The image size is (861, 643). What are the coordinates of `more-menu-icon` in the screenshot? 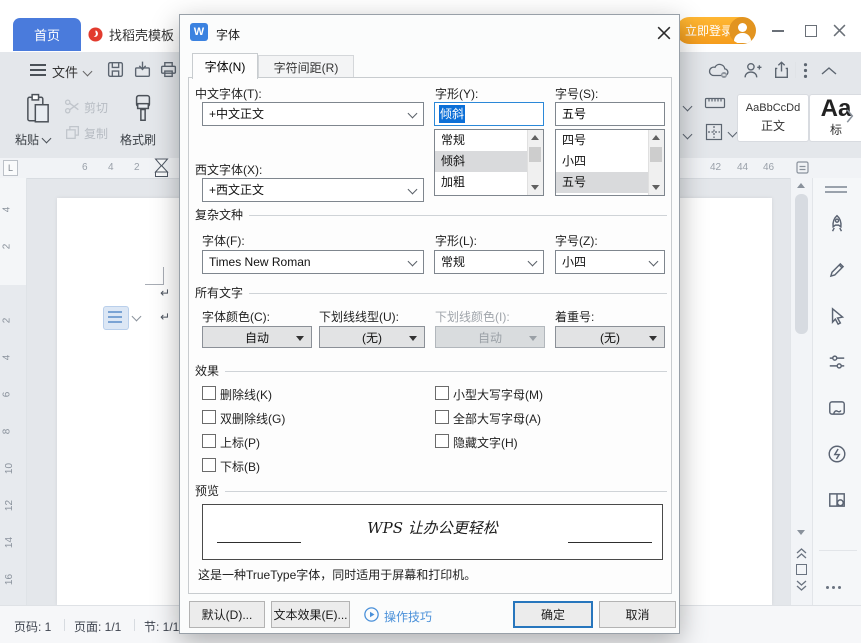 It's located at (805, 70).